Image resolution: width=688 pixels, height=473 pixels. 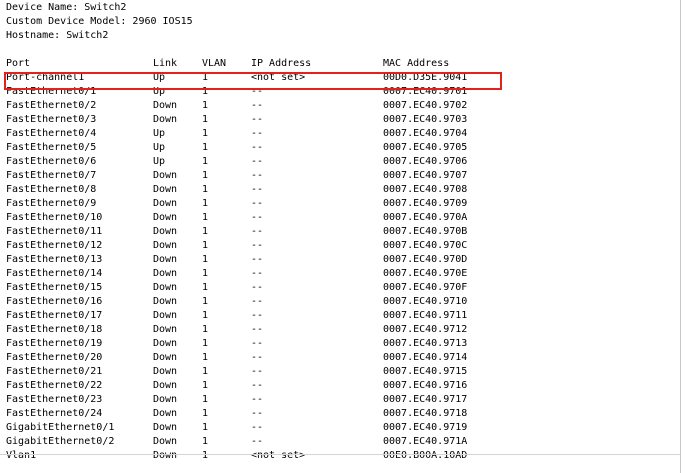 I want to click on port-name: FastEthernet0/8, so click(x=51, y=189).